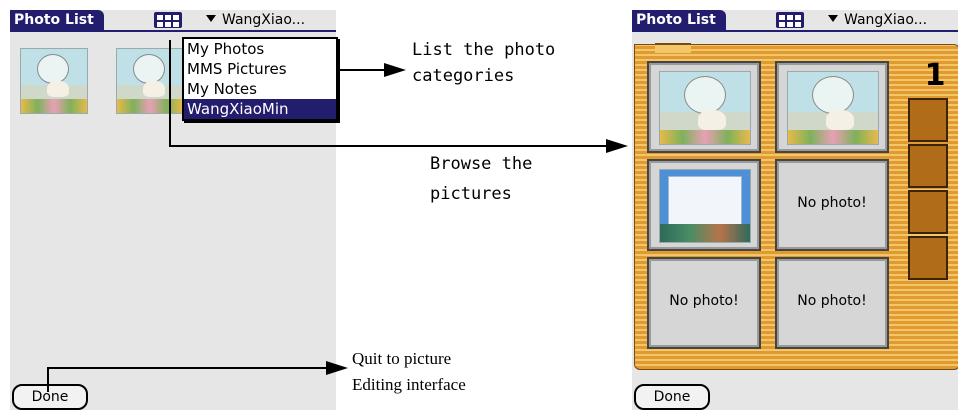  What do you see at coordinates (935, 75) in the screenshot?
I see `page-number: 1` at bounding box center [935, 75].